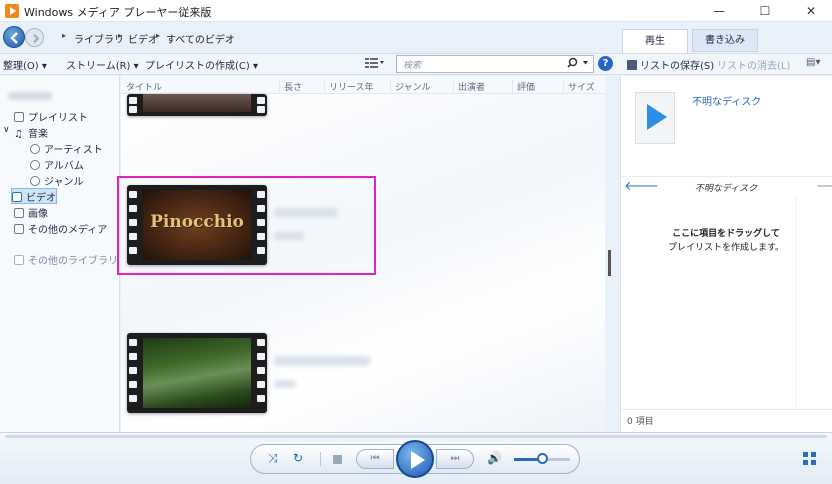  I want to click on sidebar-item-video: ビデオ, so click(34, 196).